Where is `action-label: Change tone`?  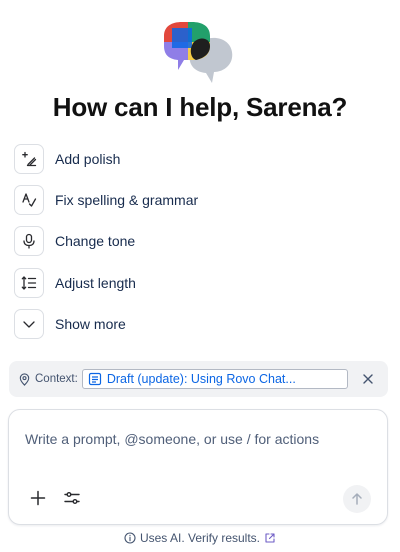
action-label: Change tone is located at coordinates (95, 241).